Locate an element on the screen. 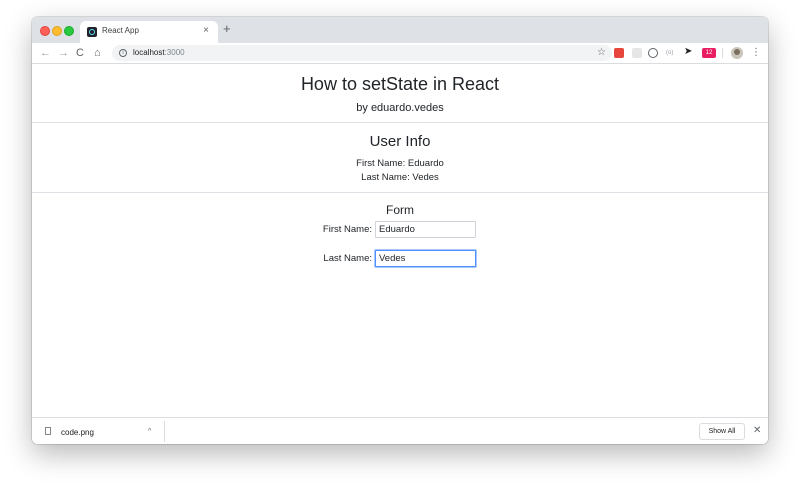 The height and width of the screenshot is (491, 800). download-shelf: code.png ^ Show All ✕ is located at coordinates (400, 430).